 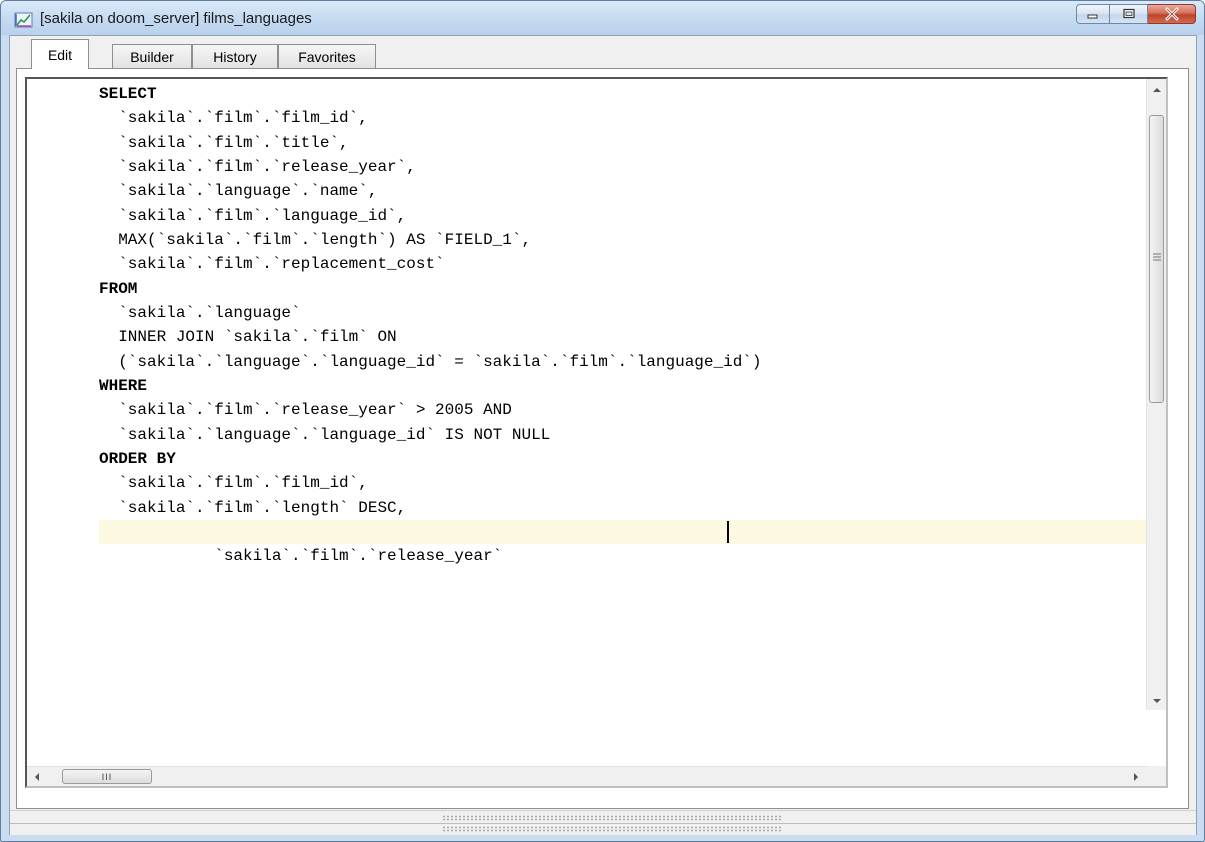 I want to click on code-line: `sakila`.`film`.`replacement_cost`, so click(x=272, y=264).